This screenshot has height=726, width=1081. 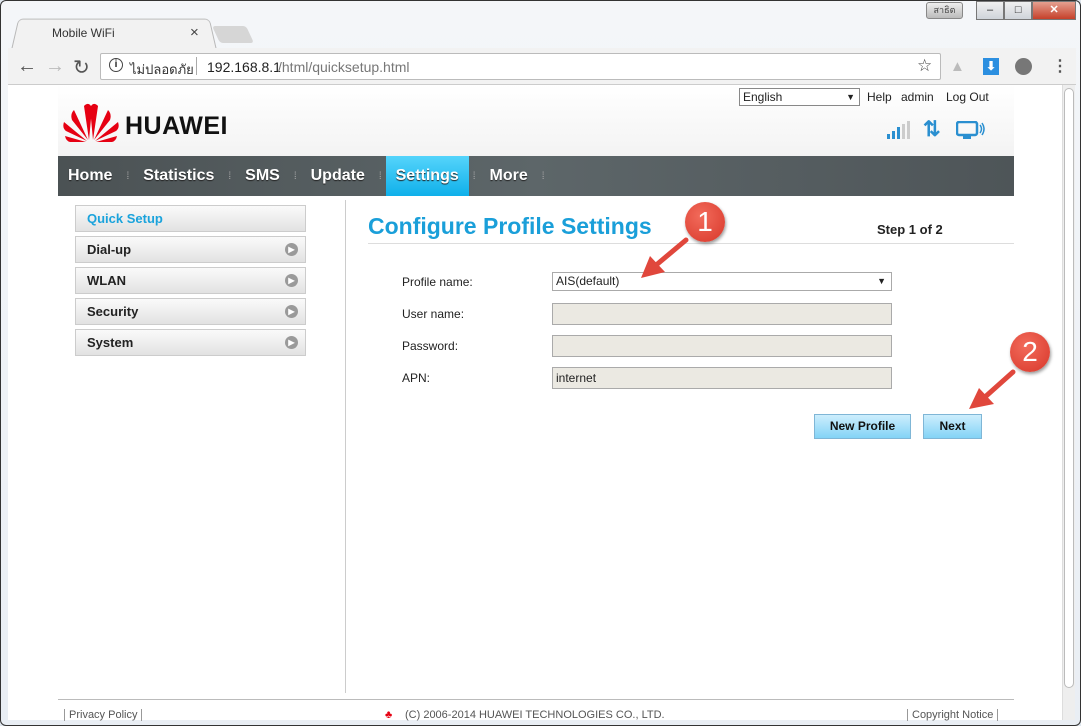 What do you see at coordinates (1030, 352) in the screenshot?
I see `annotation-badge-2: 2` at bounding box center [1030, 352].